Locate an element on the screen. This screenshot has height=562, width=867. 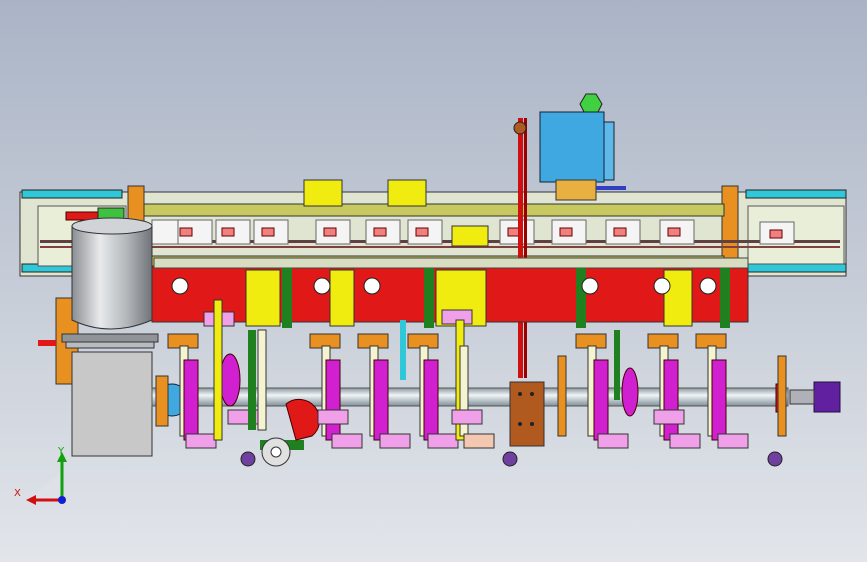
gearbox-icon is located at coordinates (95, 398).